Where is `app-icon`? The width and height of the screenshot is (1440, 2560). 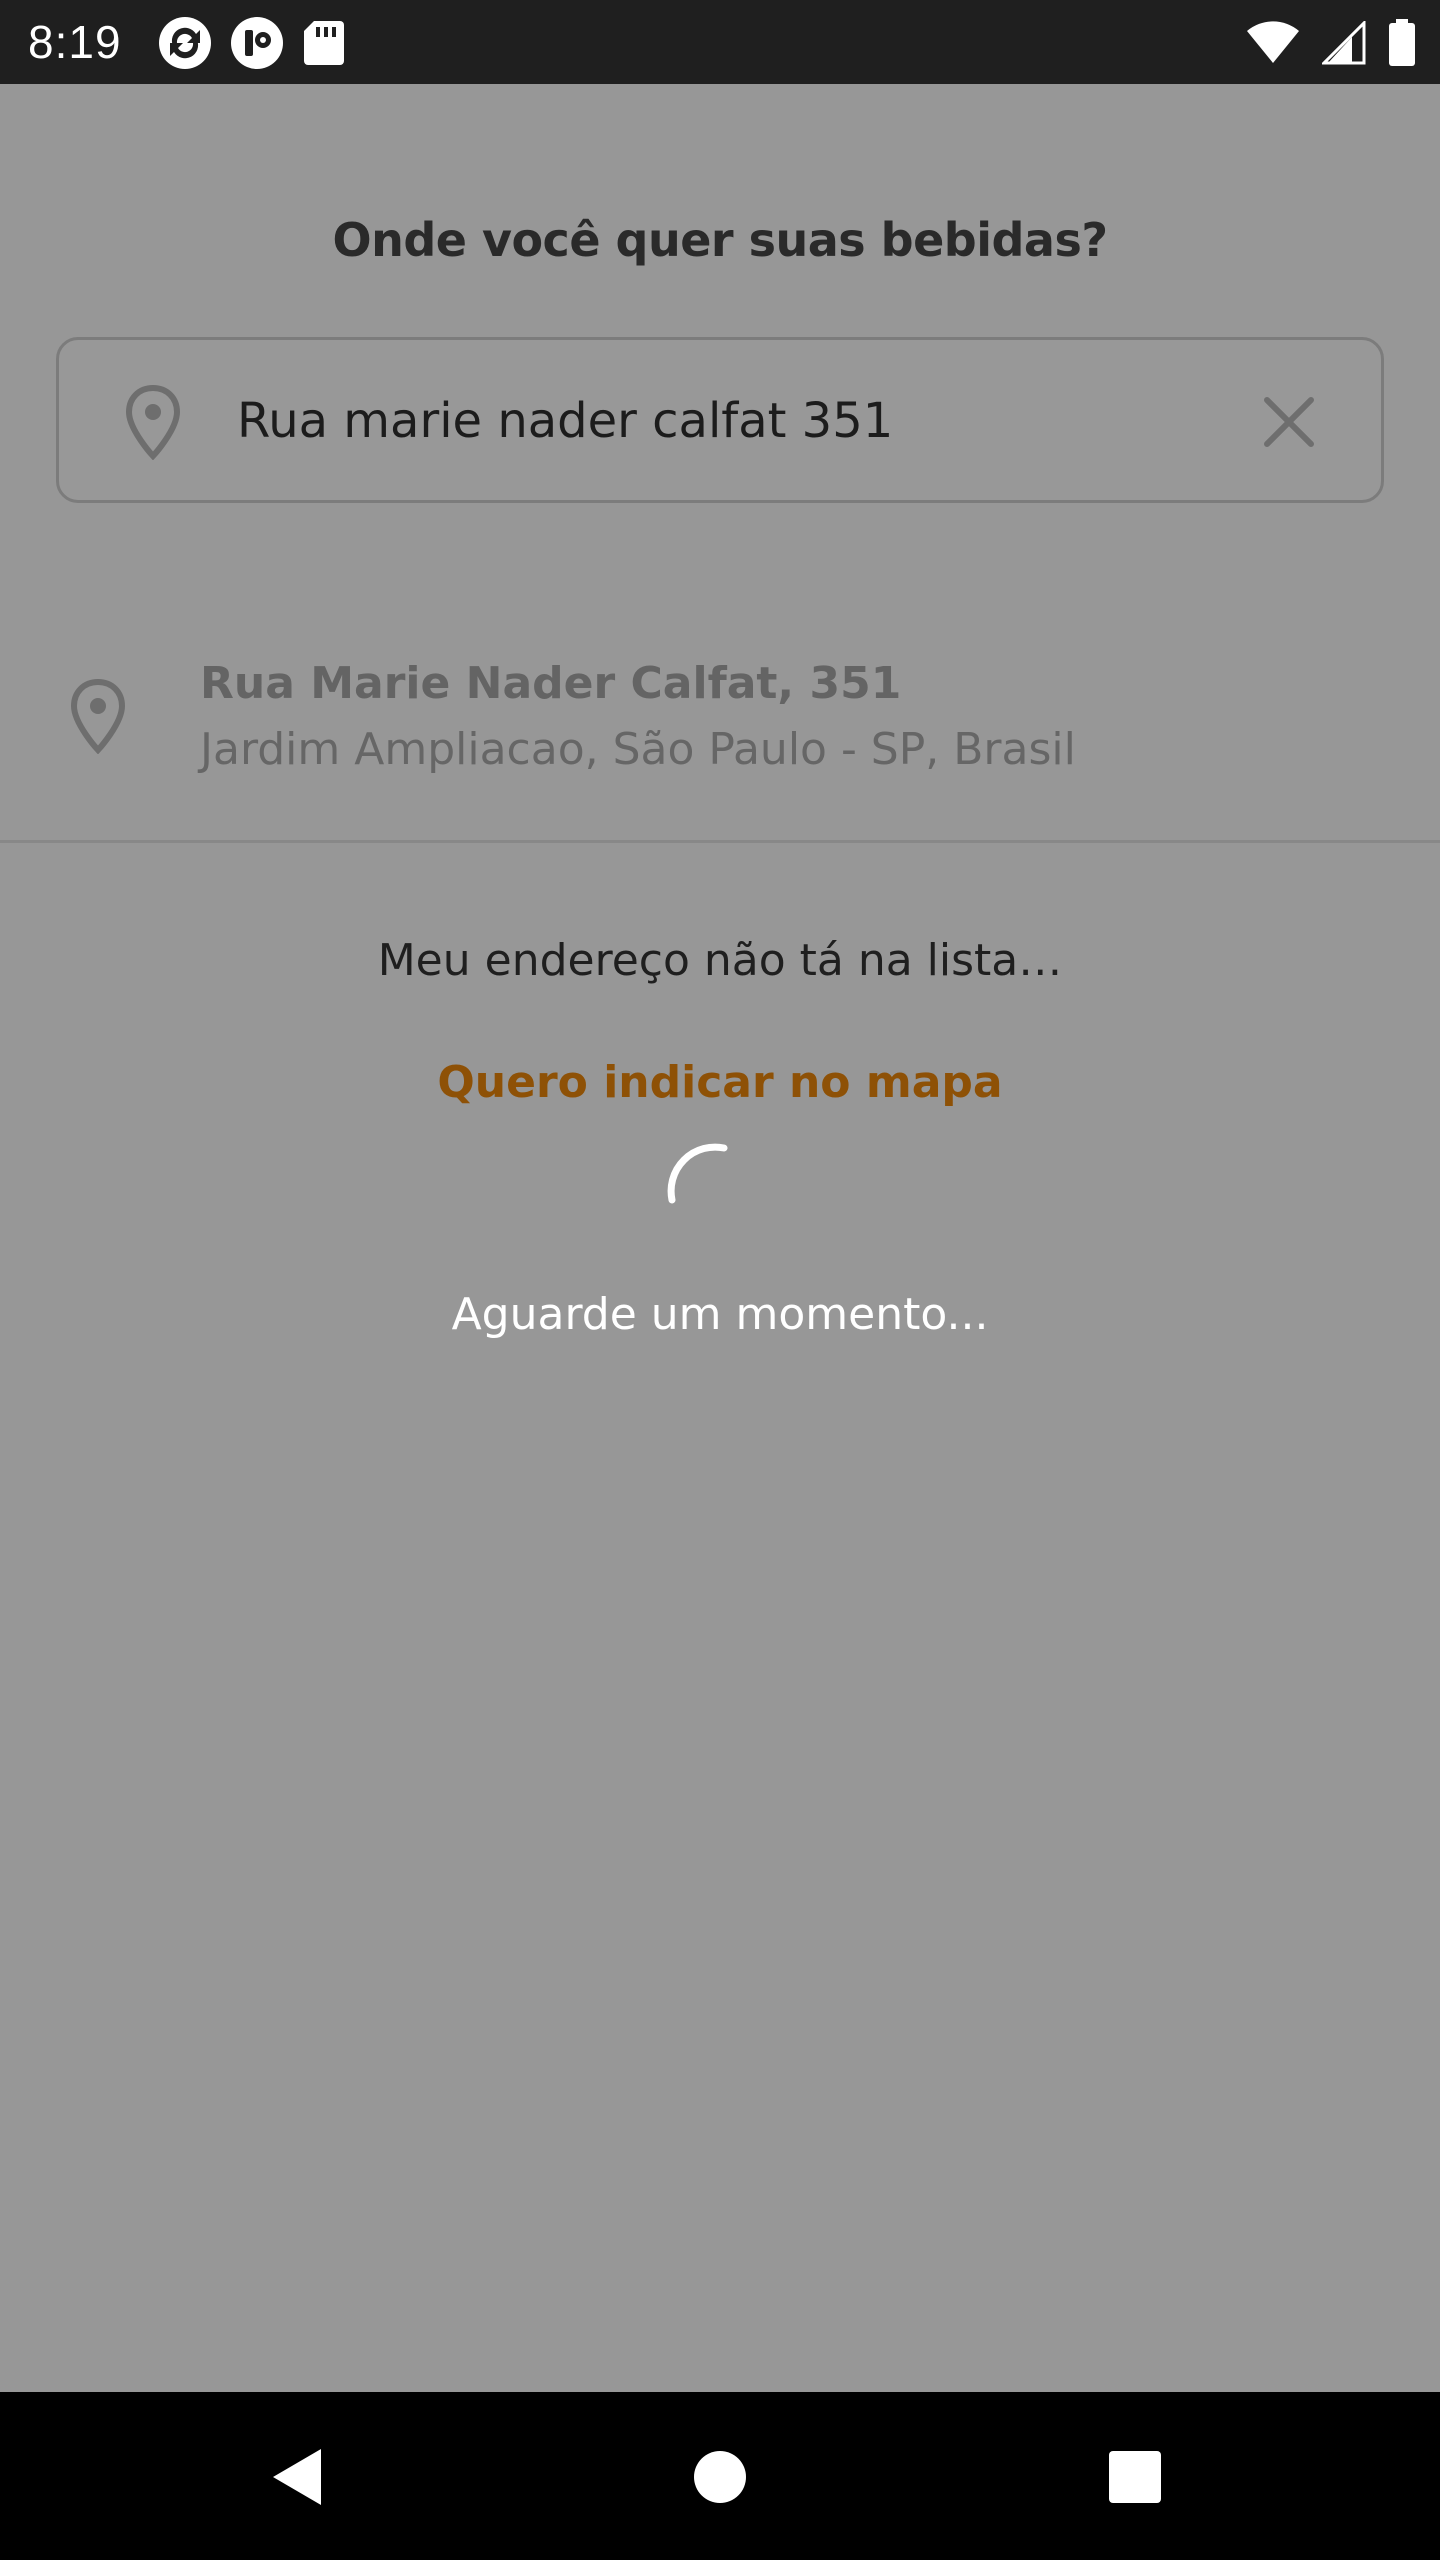 app-icon is located at coordinates (257, 43).